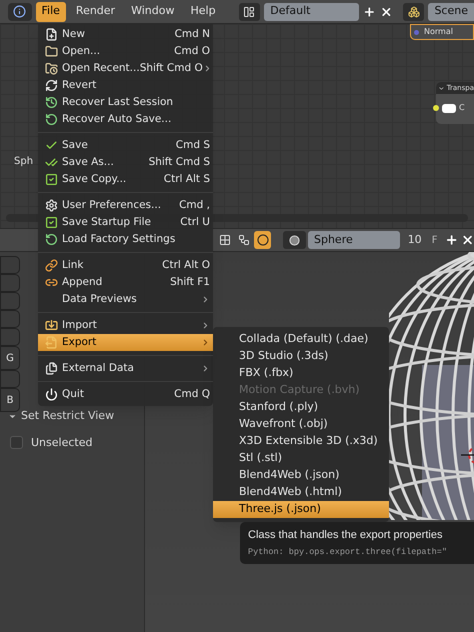 The height and width of the screenshot is (632, 474). I want to click on sidebar-tab: B, so click(10, 400).